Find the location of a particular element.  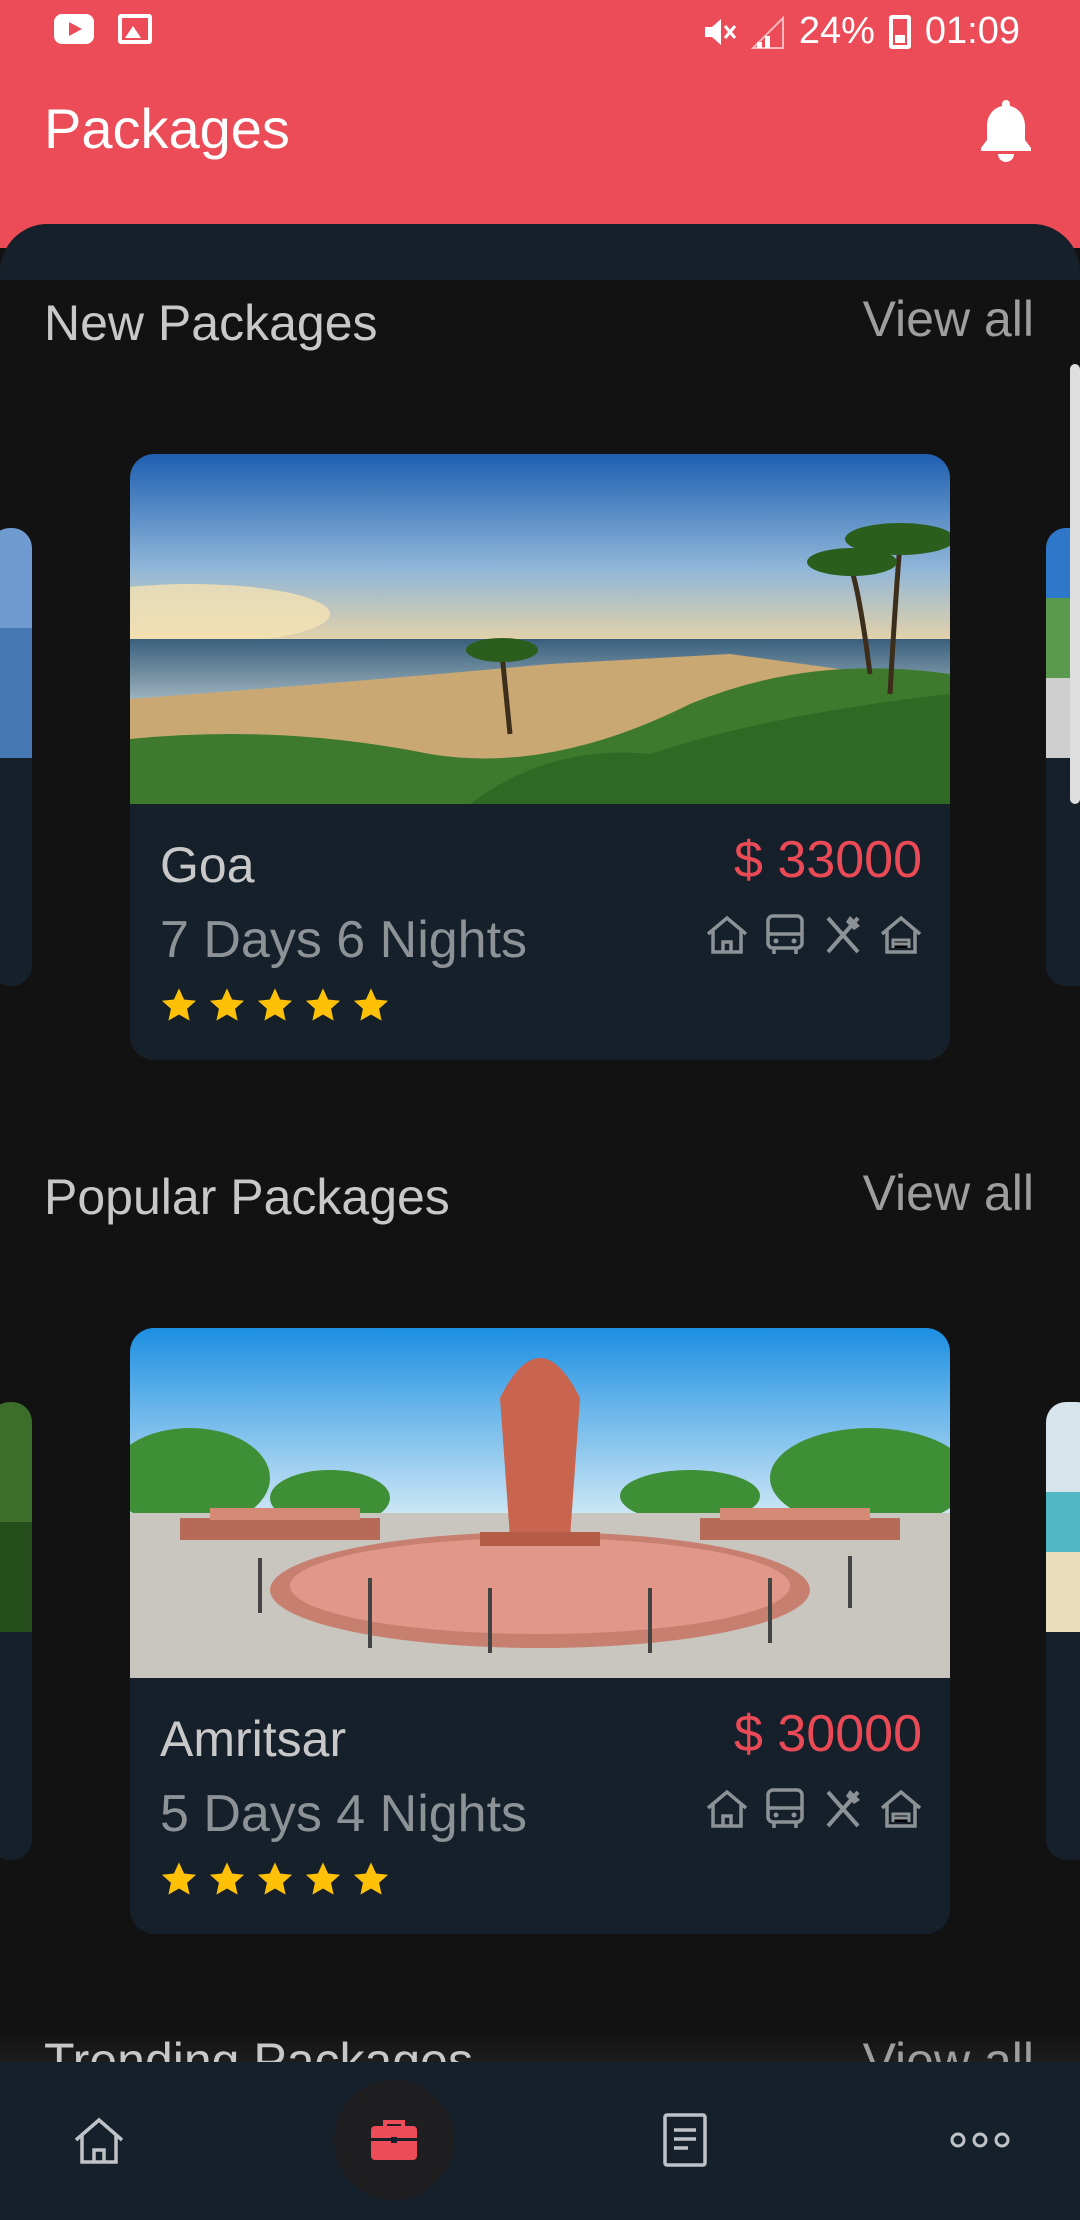

document-icon is located at coordinates (685, 2140).